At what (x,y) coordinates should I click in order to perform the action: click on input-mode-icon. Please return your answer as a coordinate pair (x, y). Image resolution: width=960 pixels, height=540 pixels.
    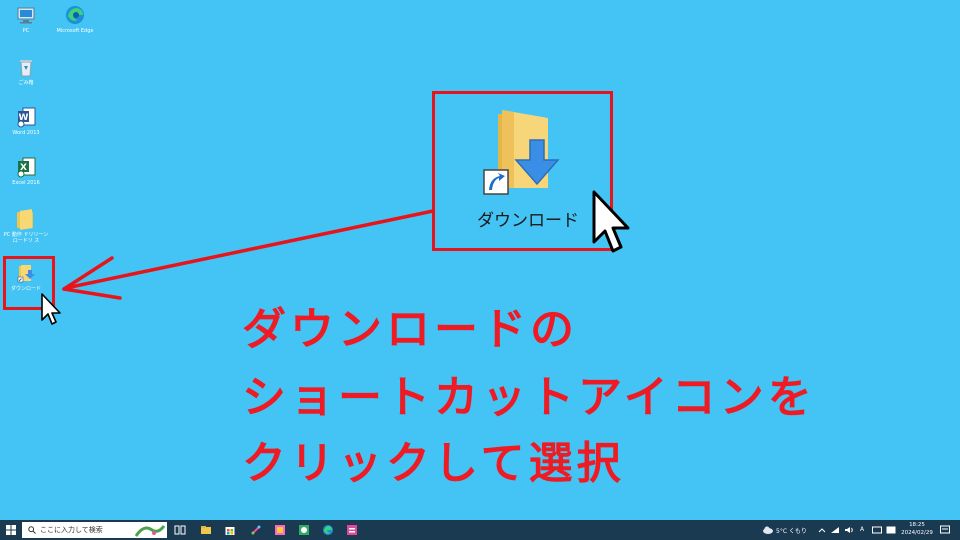
    Looking at the image, I should click on (891, 530).